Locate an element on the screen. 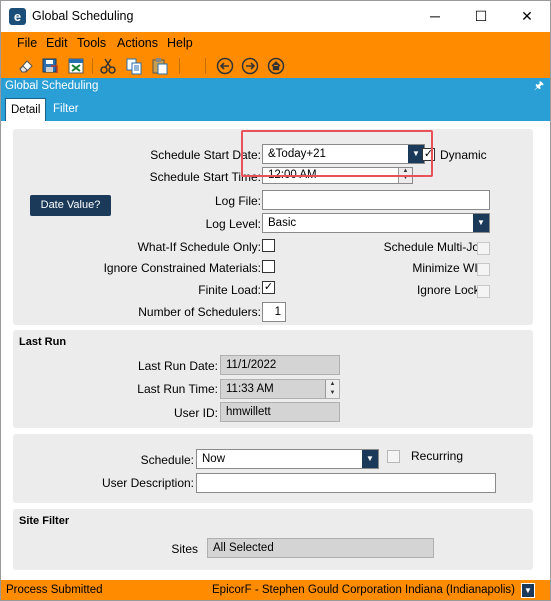 The width and height of the screenshot is (551, 601). schedule-select: Now ▼ is located at coordinates (287, 459).